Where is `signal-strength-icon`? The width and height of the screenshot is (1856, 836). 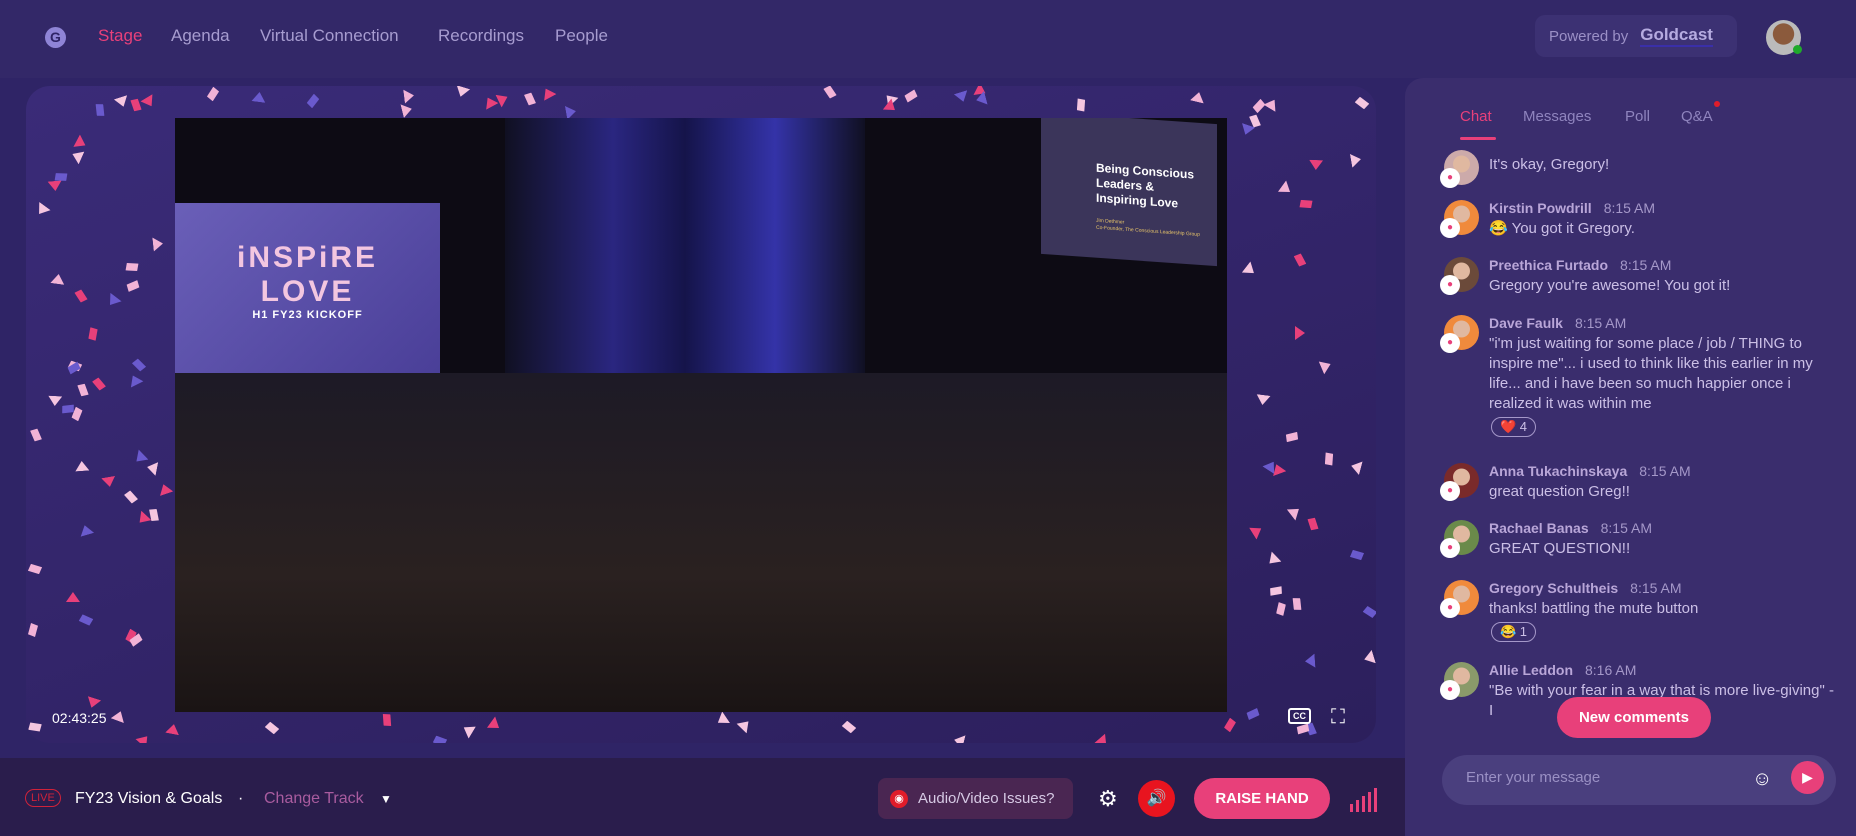
signal-strength-icon is located at coordinates (1363, 800).